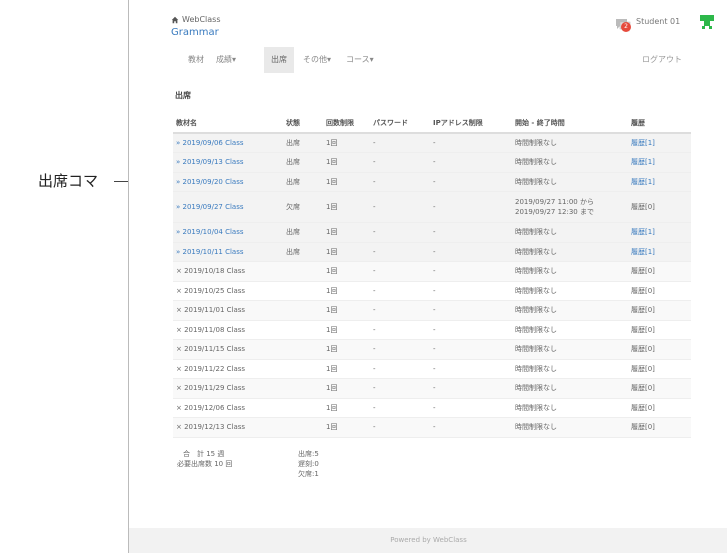  Describe the element at coordinates (210, 182) in the screenshot. I see `cell-material-name-text: » 2019/09/20 Class` at that location.